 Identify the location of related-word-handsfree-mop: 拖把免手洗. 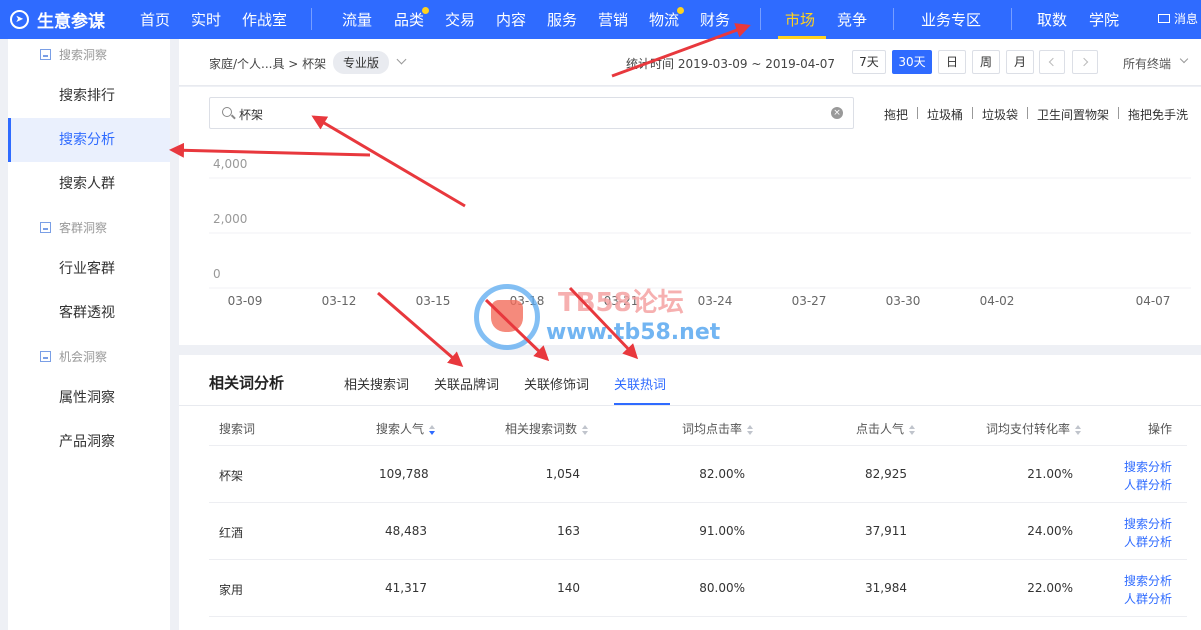
(1158, 114).